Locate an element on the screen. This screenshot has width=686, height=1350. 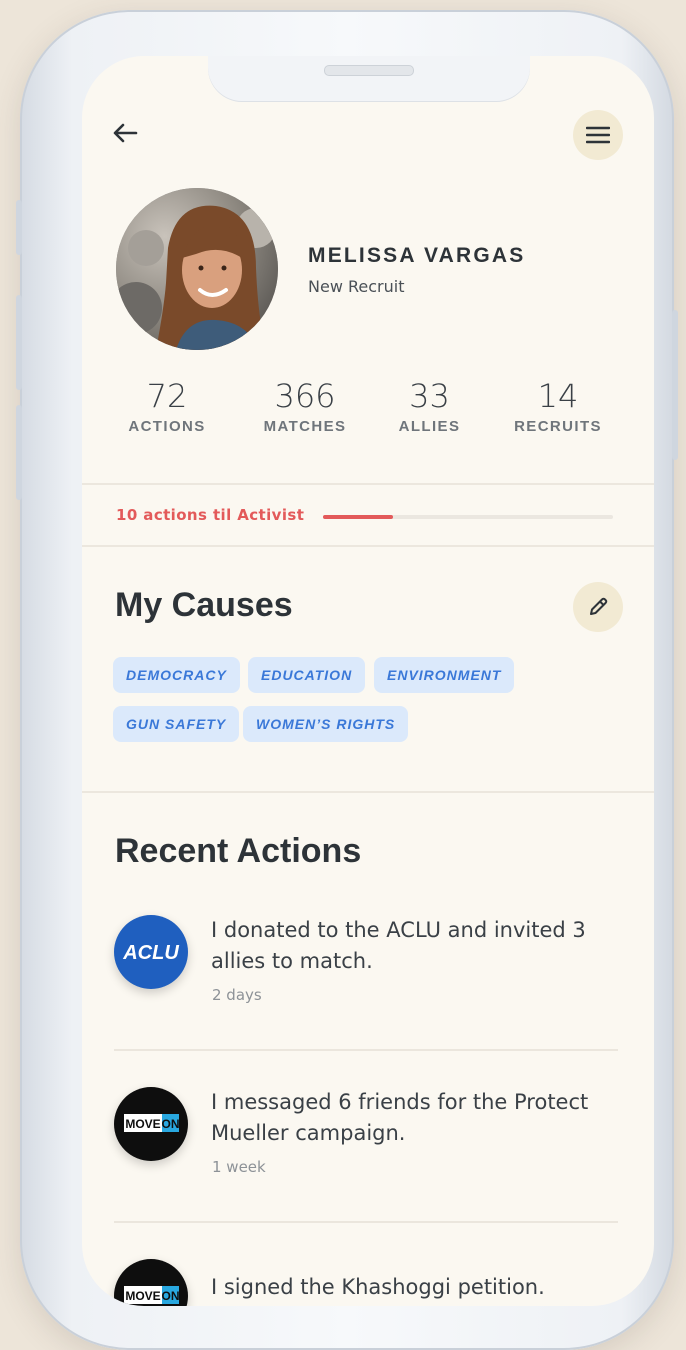
pencil-icon is located at coordinates (599, 606).